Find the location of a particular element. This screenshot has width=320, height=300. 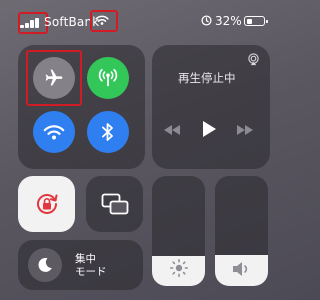

focus-label-line2: モード is located at coordinates (91, 272).